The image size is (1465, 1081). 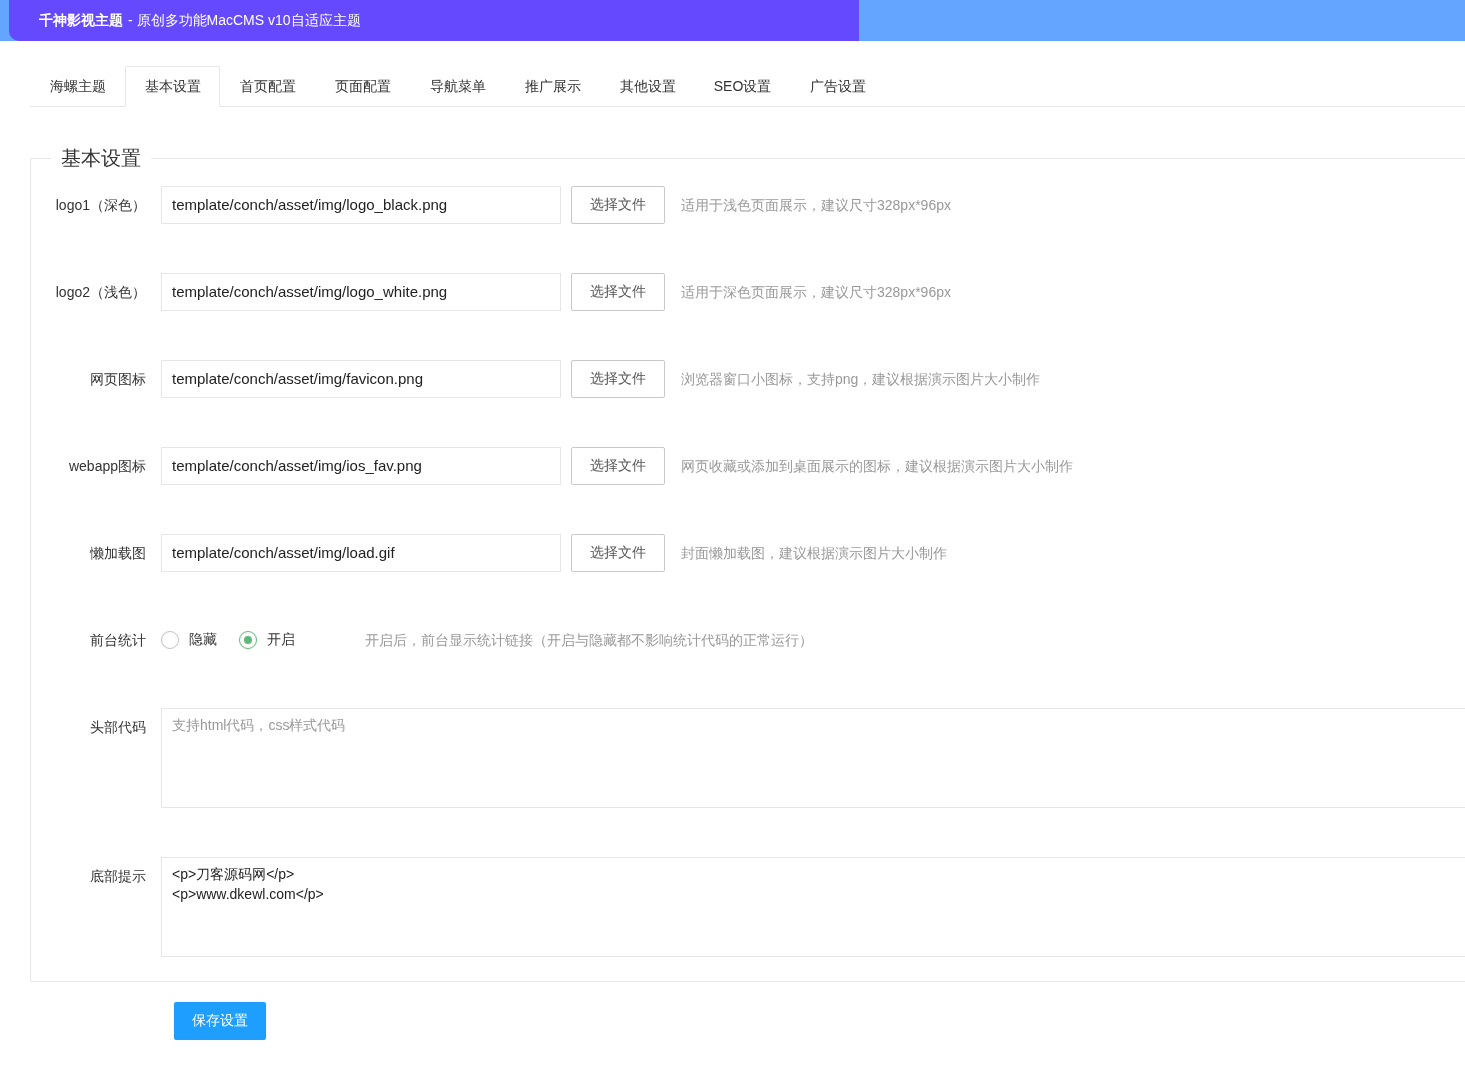 What do you see at coordinates (813, 758) in the screenshot?
I see `code-textarea: 支持html代码，css样式代码` at bounding box center [813, 758].